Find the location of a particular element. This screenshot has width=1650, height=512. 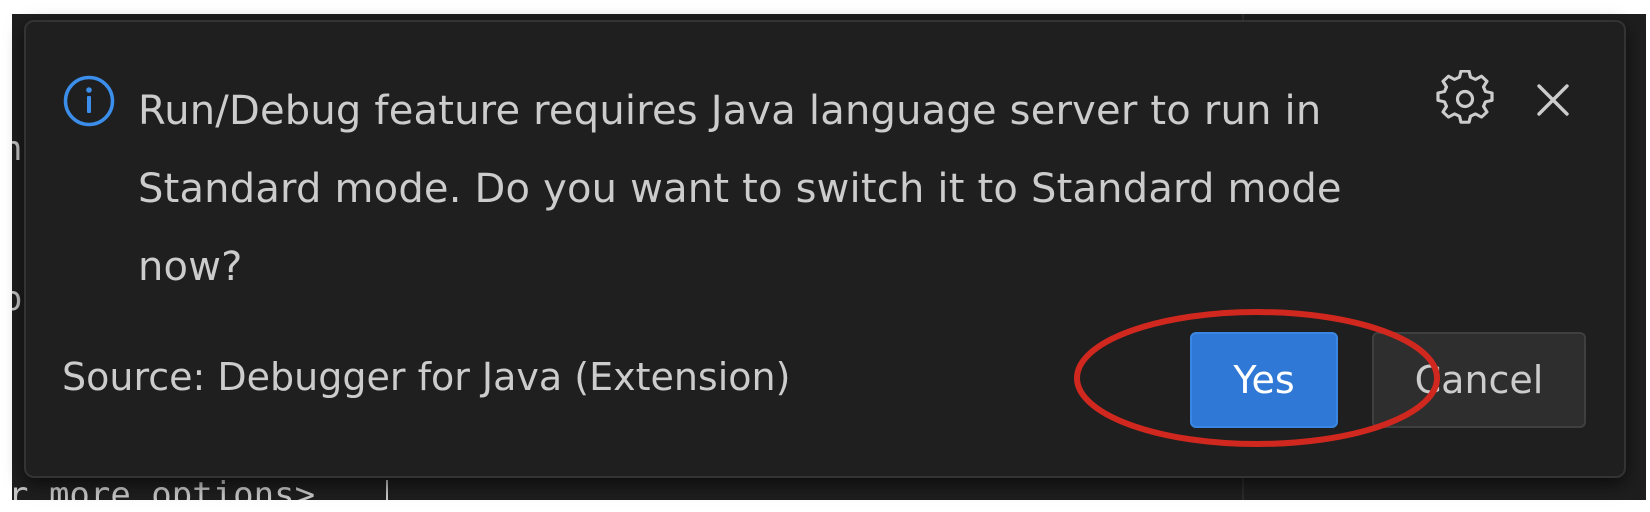

cancel-button: Cancel is located at coordinates (1479, 380).